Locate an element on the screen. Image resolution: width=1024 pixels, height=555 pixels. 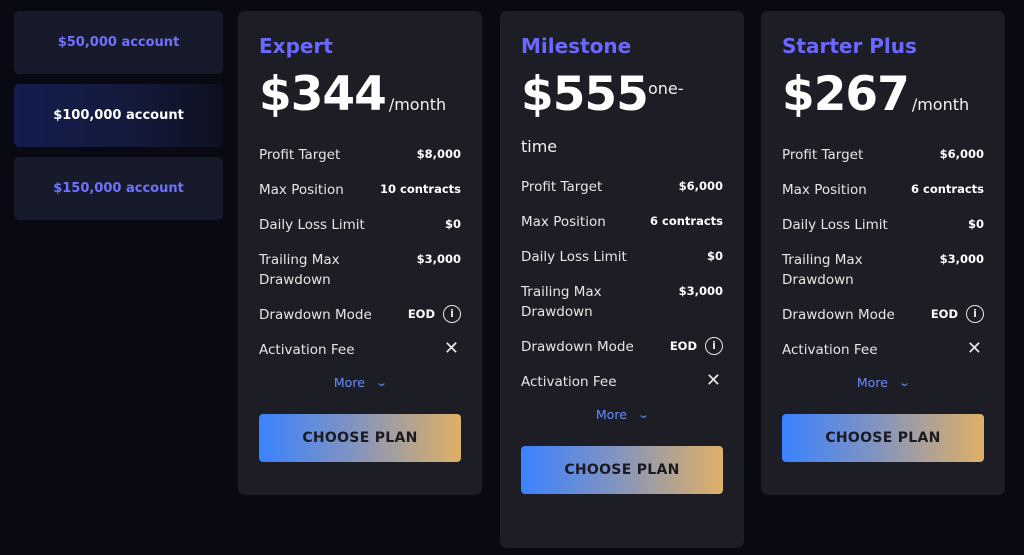
plan-price: $344 is located at coordinates (323, 94).